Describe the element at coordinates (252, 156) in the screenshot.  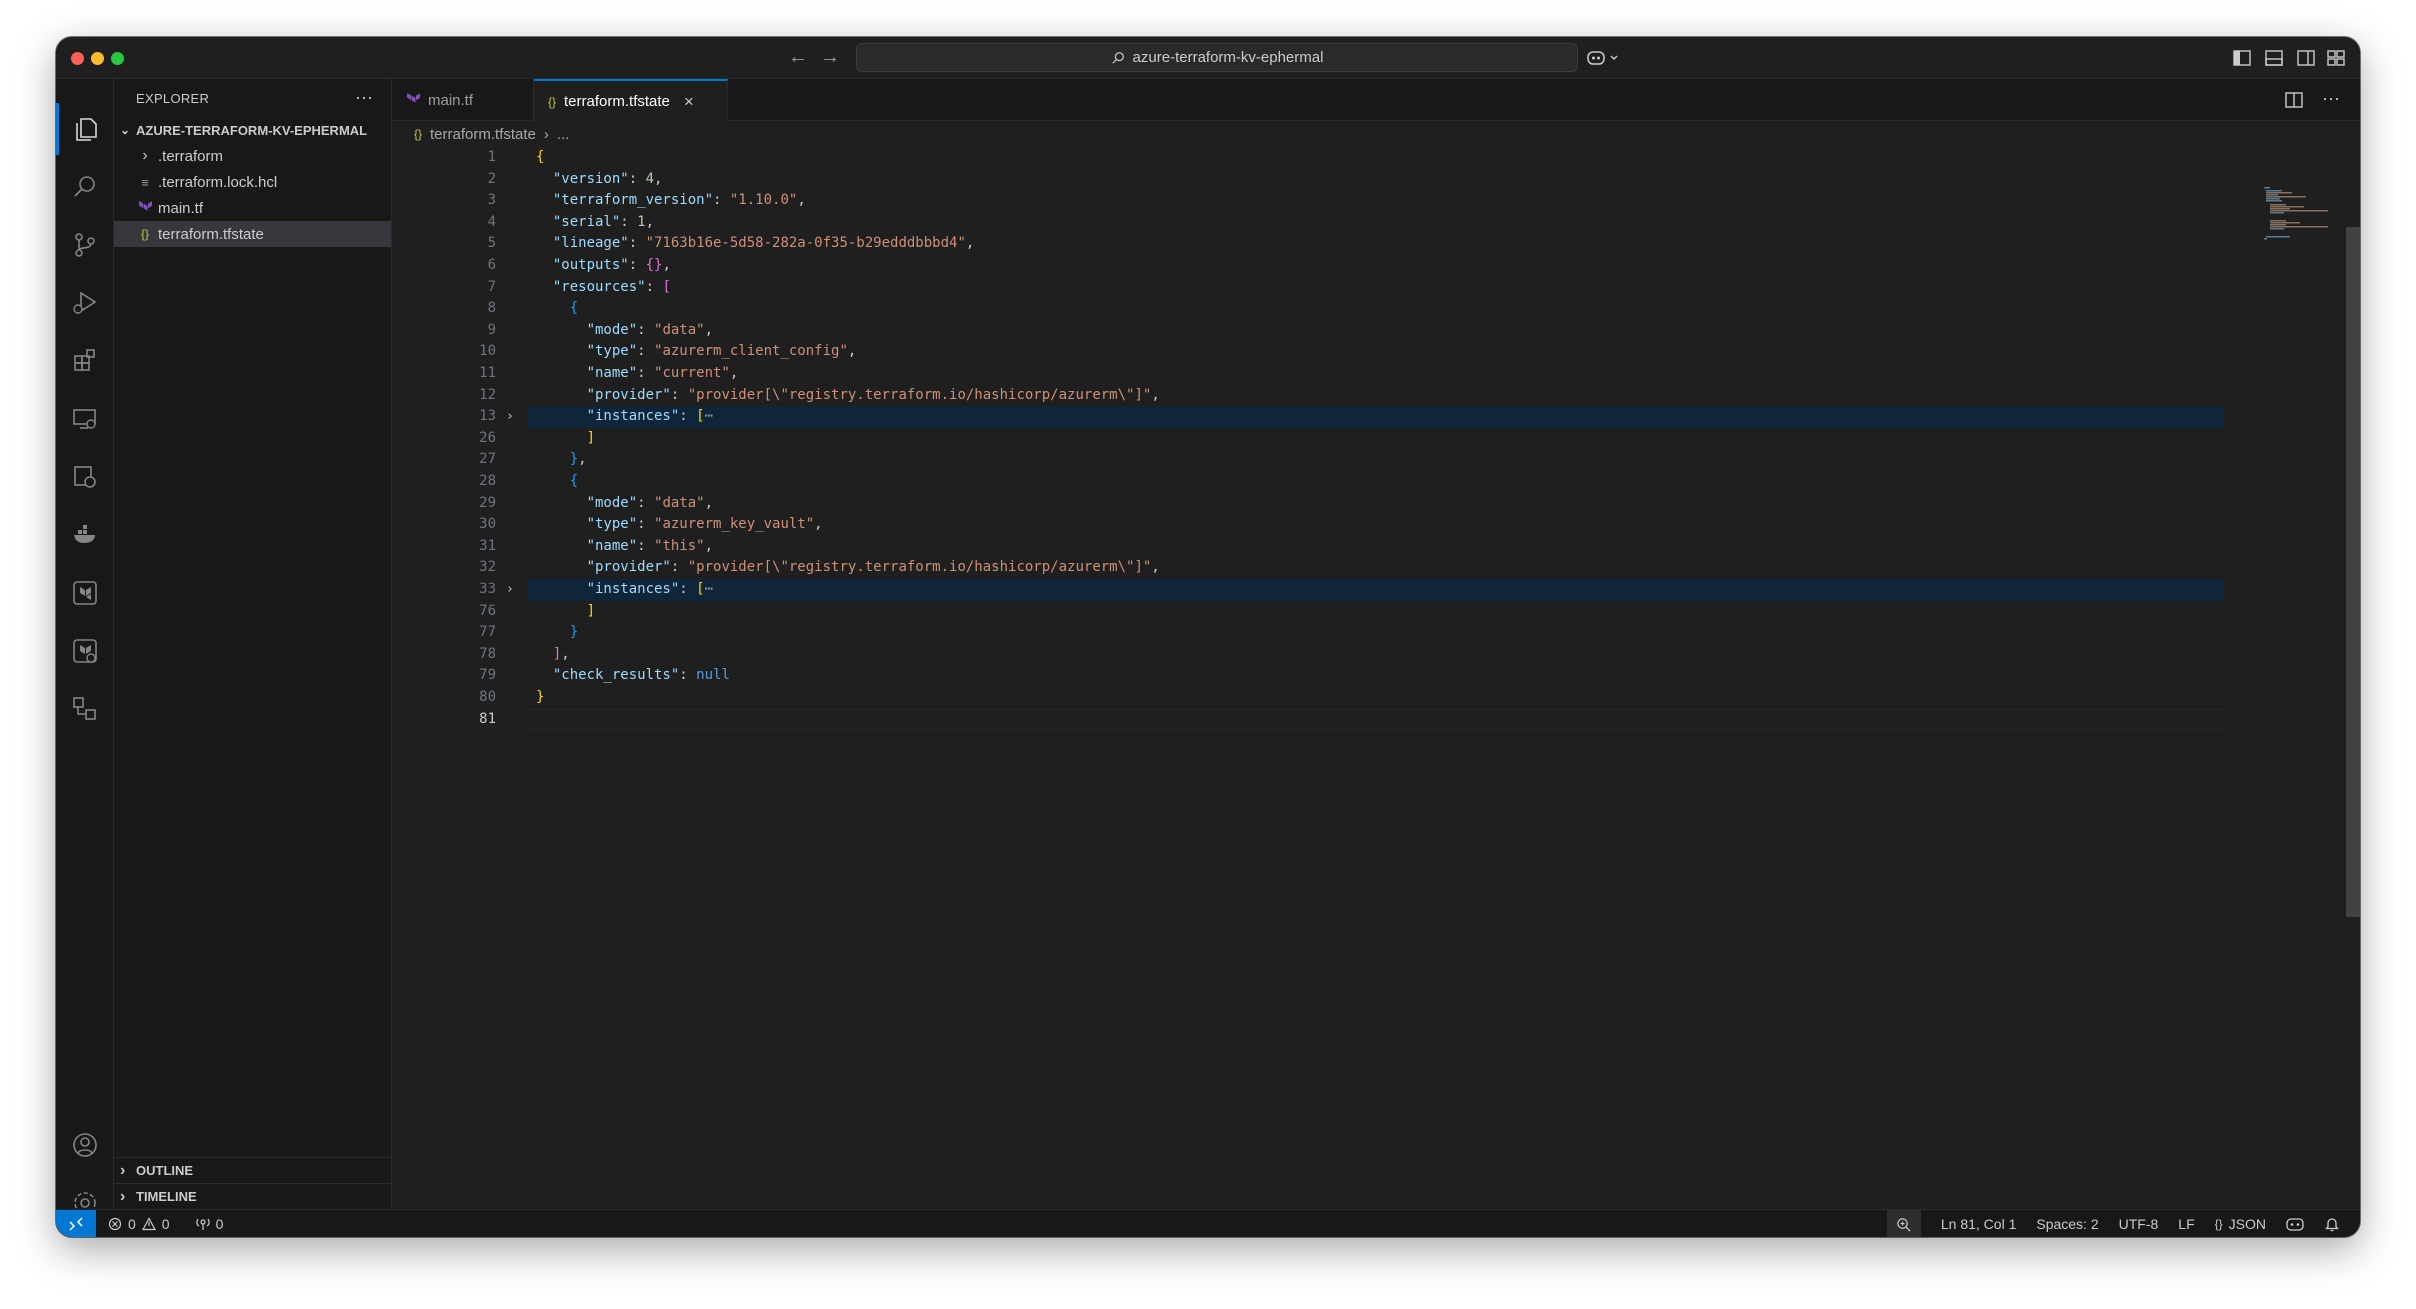
I see `tree-item-terraform-folder: › .terraform` at that location.